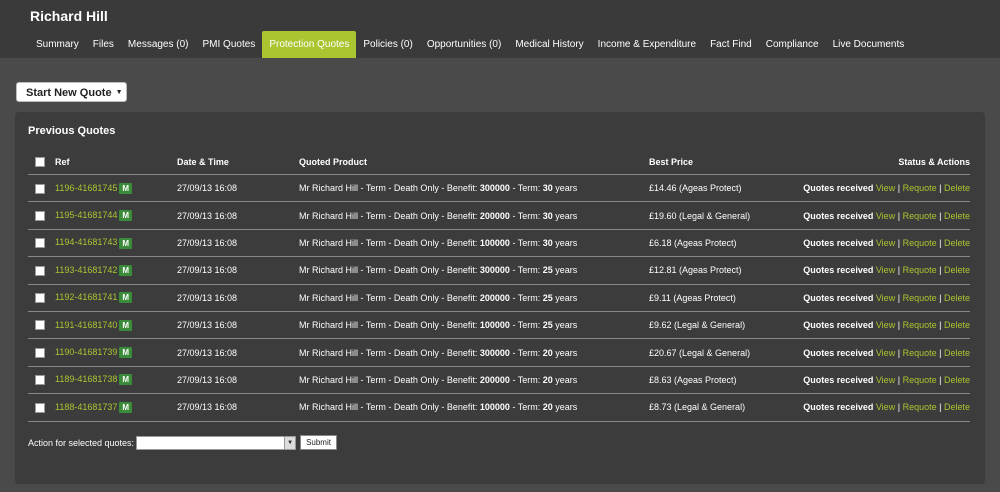 This screenshot has width=1000, height=492. What do you see at coordinates (719, 407) in the screenshot?
I see `price-cell: £8.73 (Legal & General)` at bounding box center [719, 407].